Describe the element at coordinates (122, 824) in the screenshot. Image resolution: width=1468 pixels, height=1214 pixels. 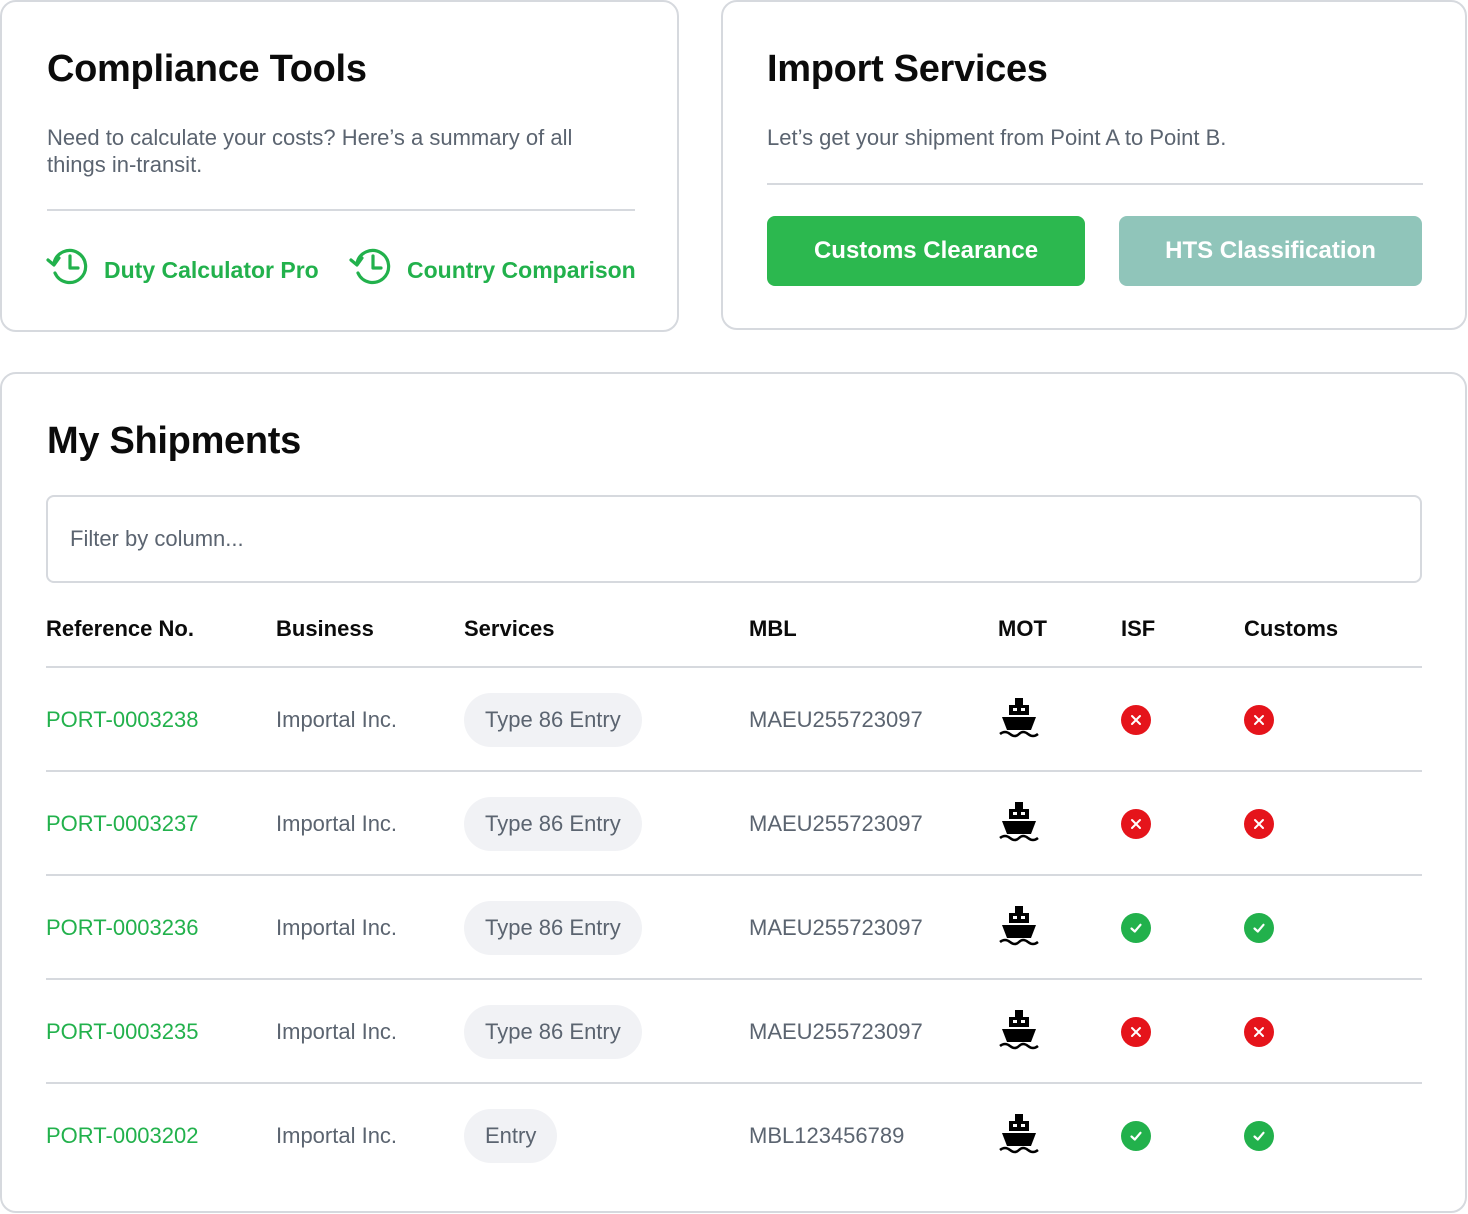
I see `reference-link: PORT-0003237` at that location.